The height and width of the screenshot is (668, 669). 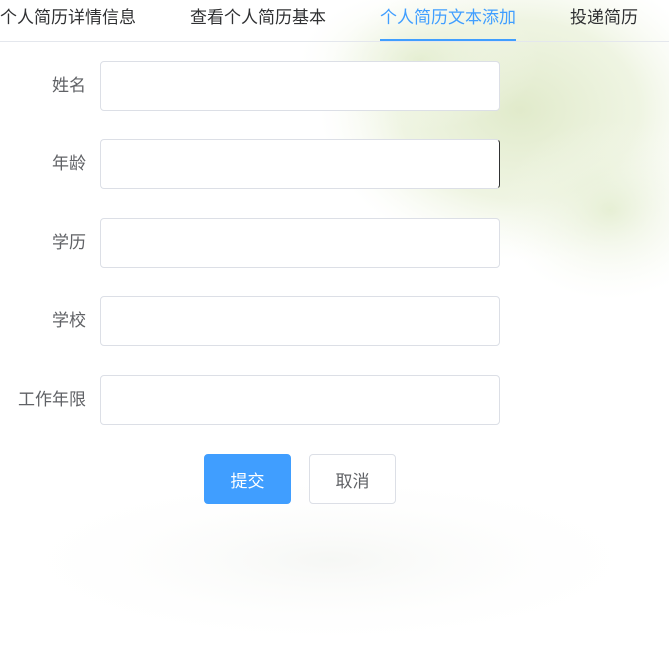 What do you see at coordinates (69, 164) in the screenshot?
I see `age-label: 年龄` at bounding box center [69, 164].